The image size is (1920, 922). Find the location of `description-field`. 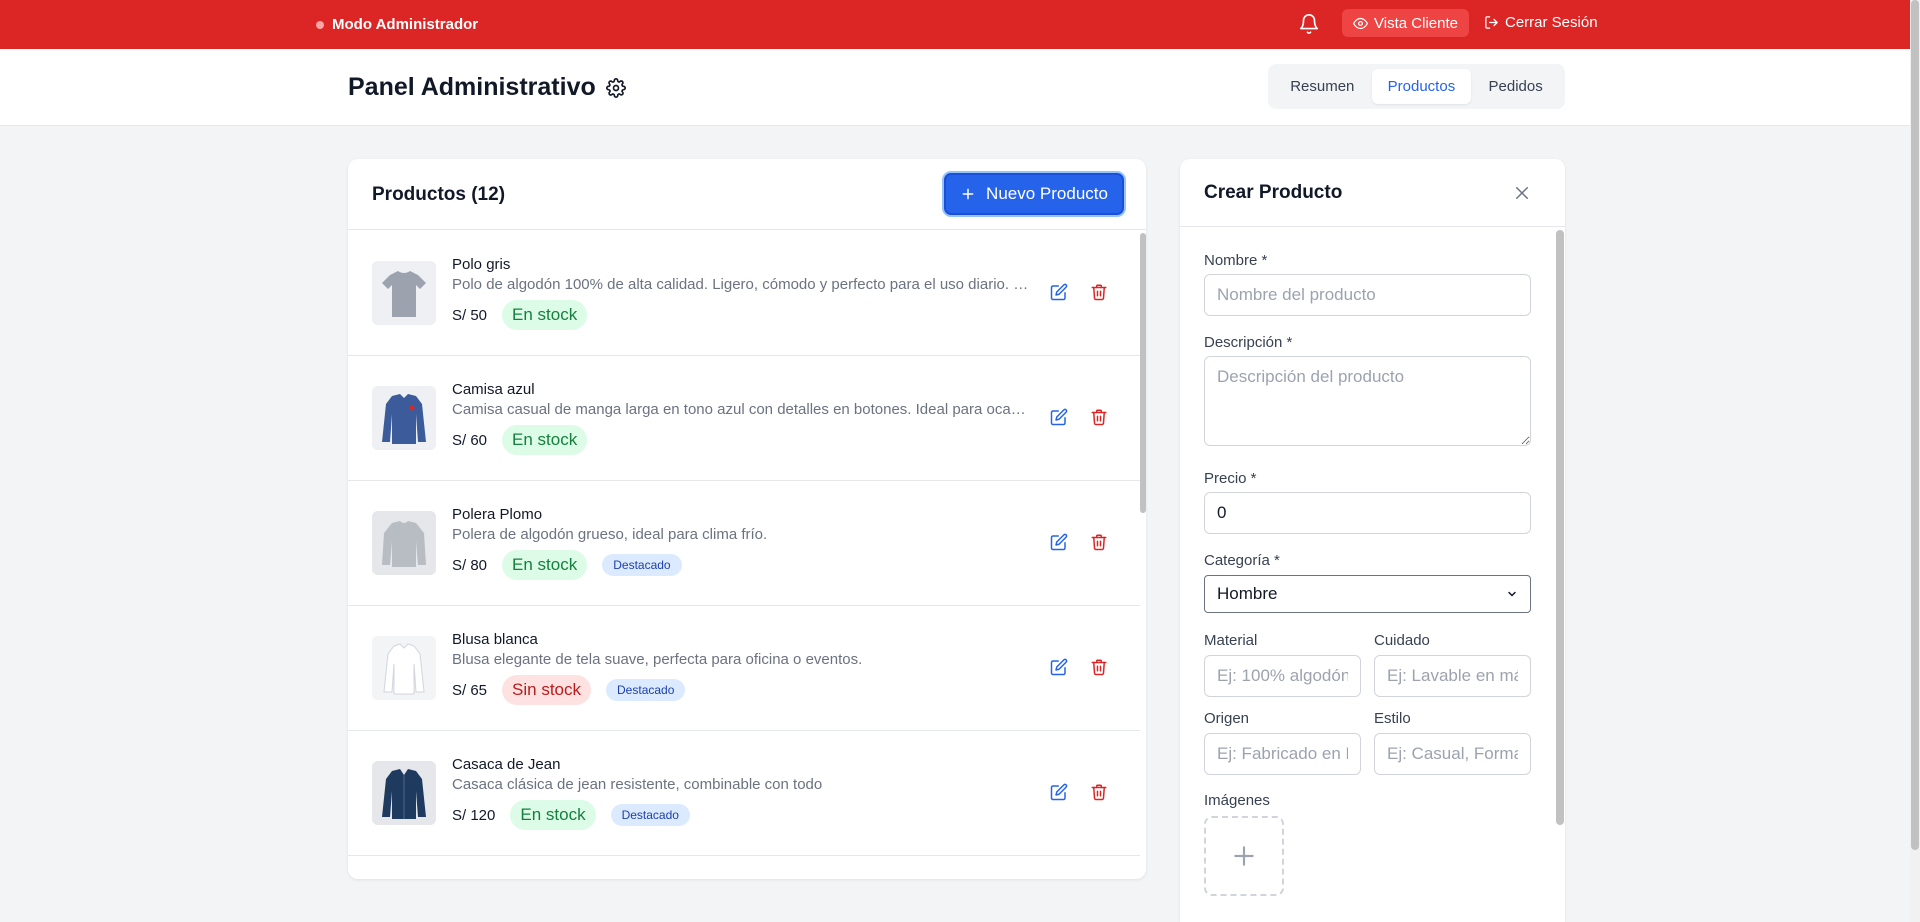

description-field is located at coordinates (1367, 401).